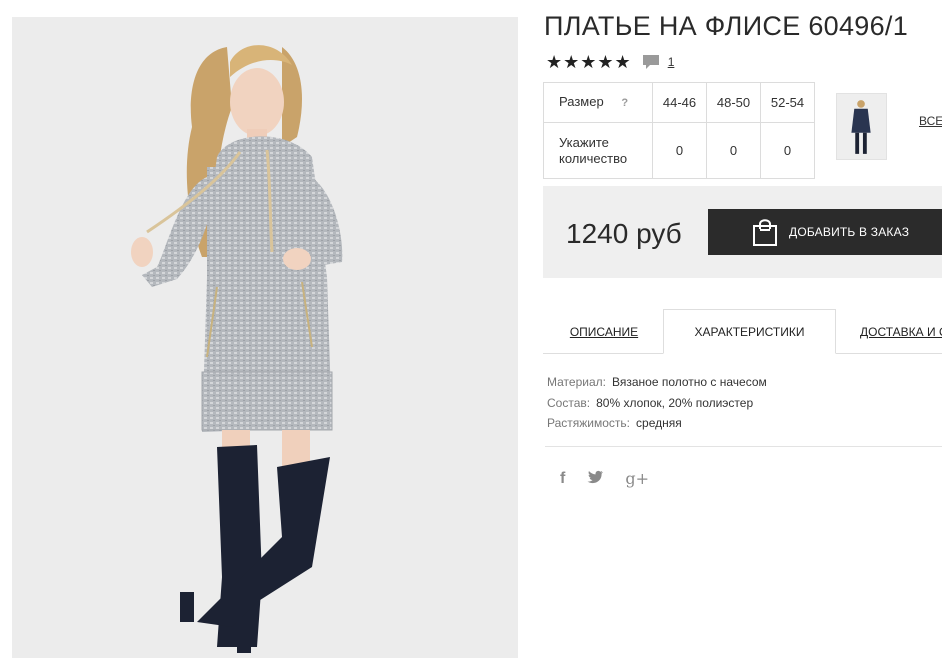  What do you see at coordinates (671, 62) in the screenshot?
I see `review-count-link: 1` at bounding box center [671, 62].